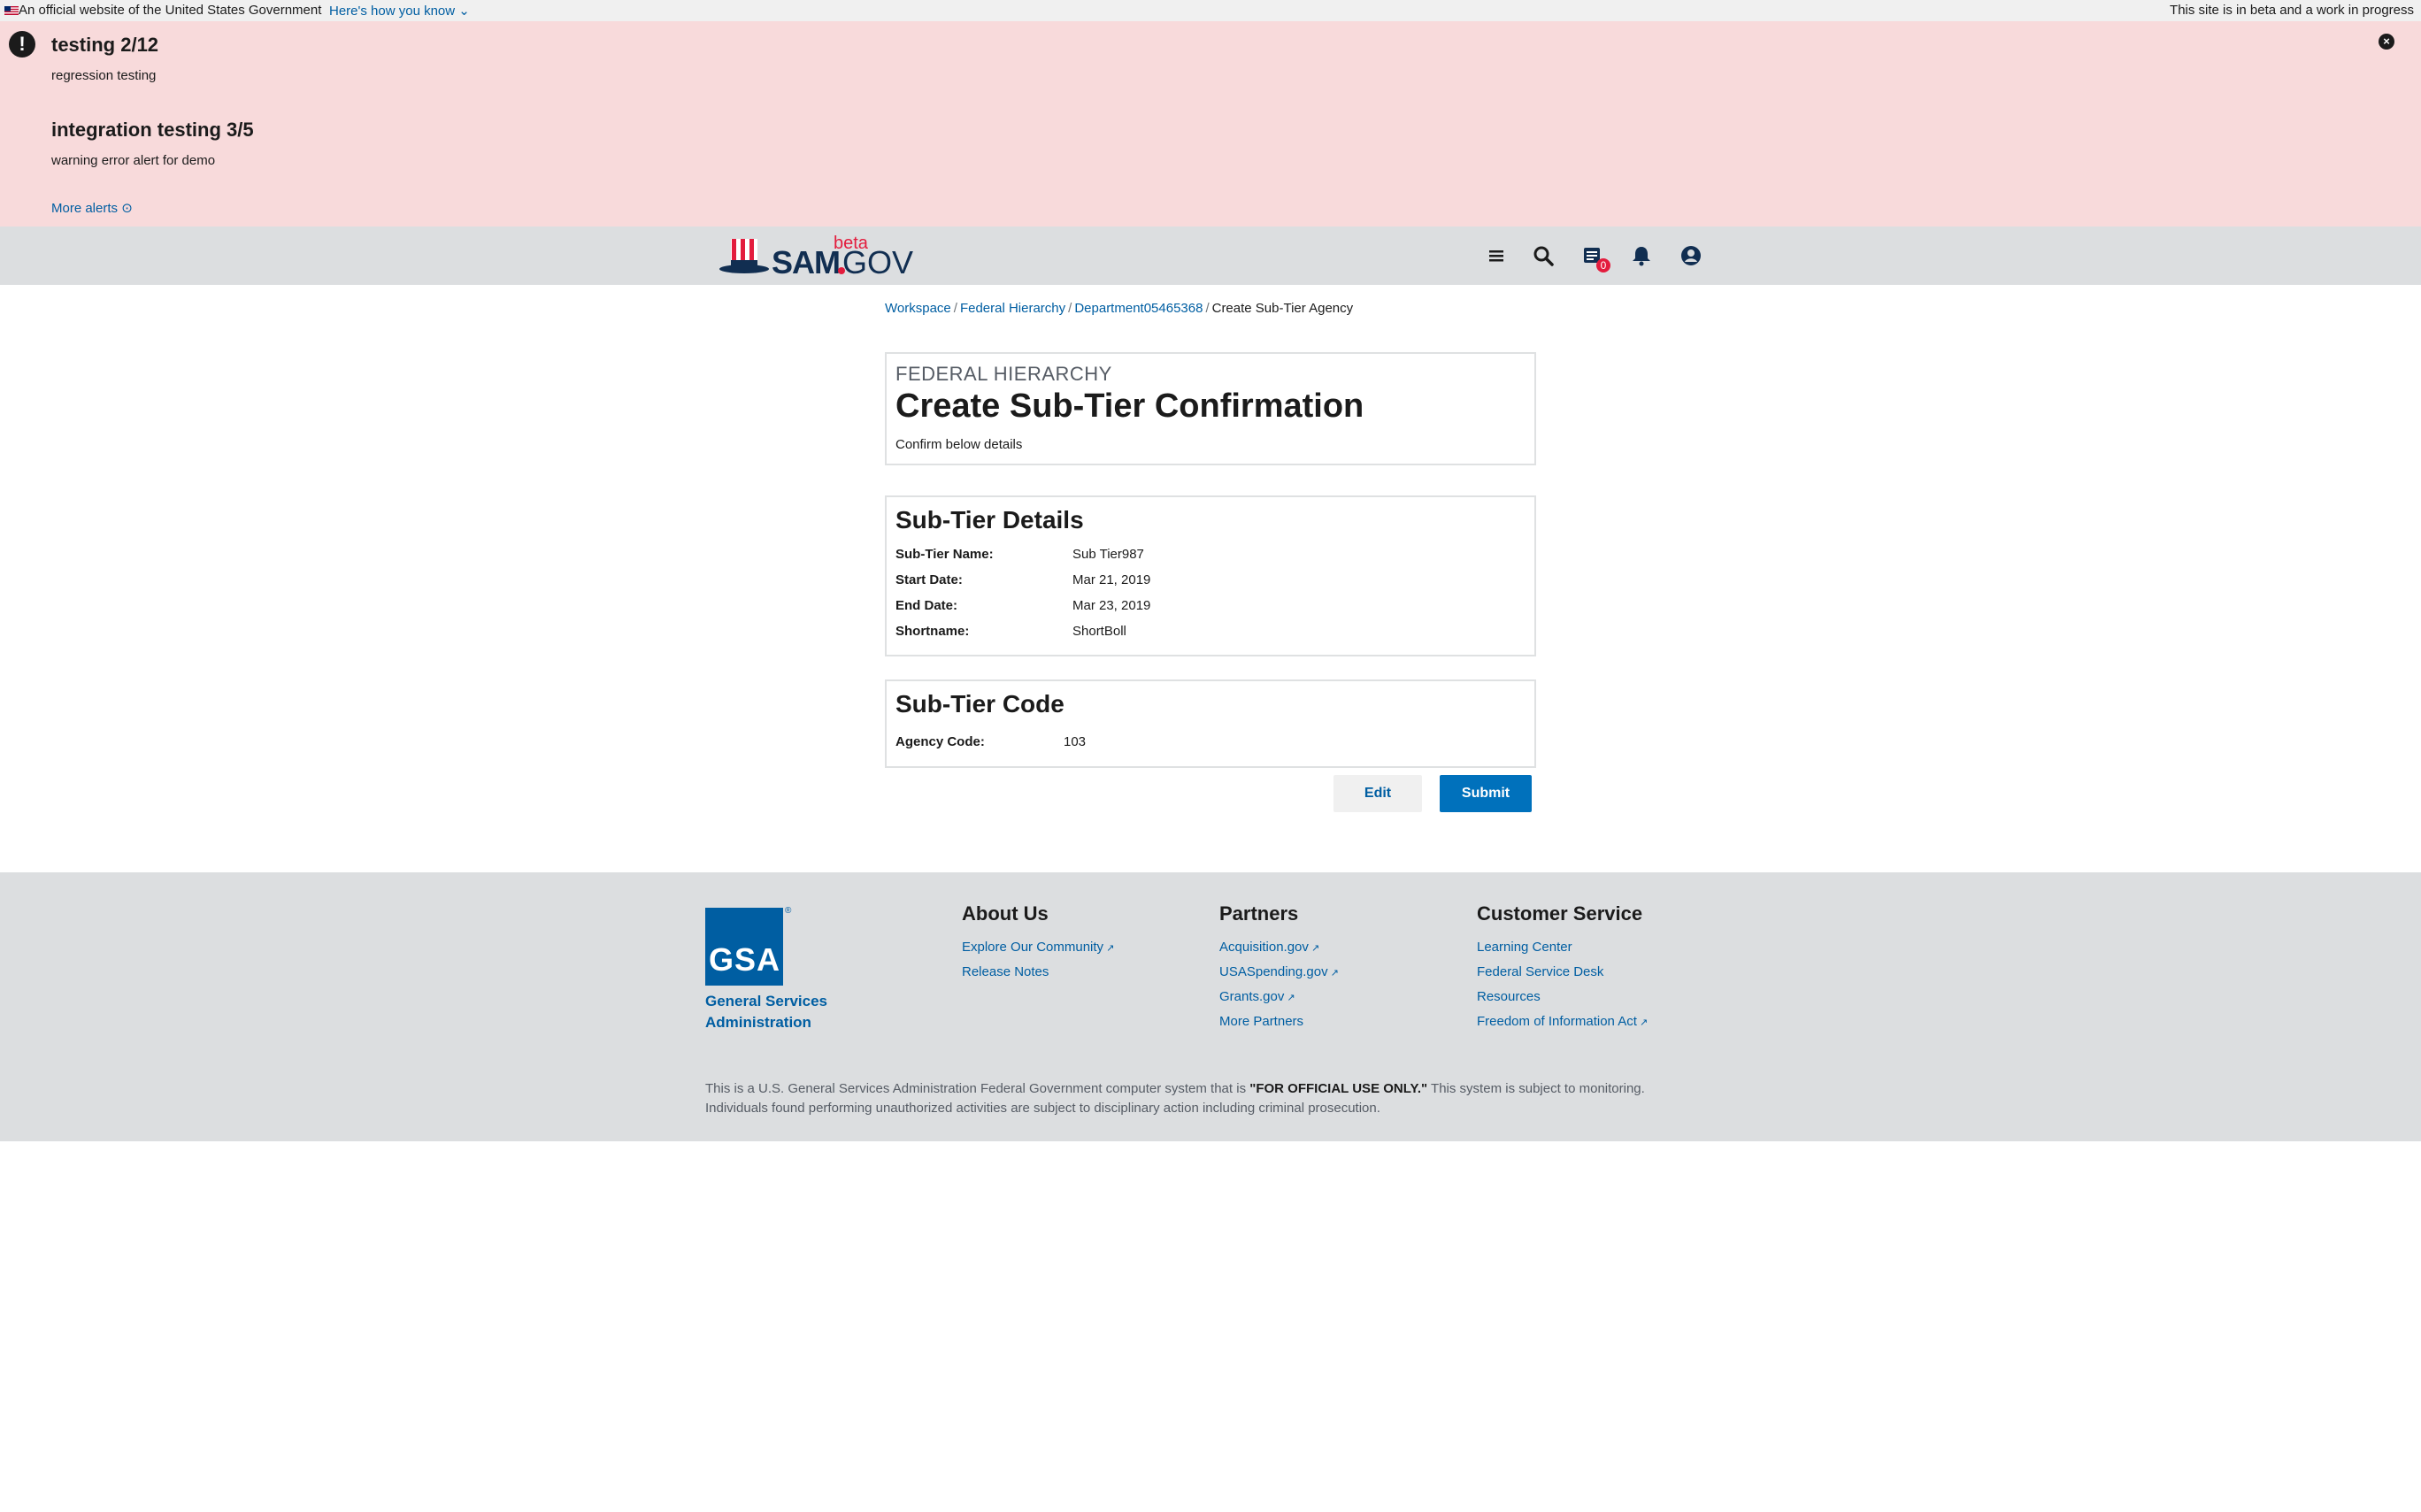  What do you see at coordinates (1075, 742) in the screenshot?
I see `agency-code-value: 103` at bounding box center [1075, 742].